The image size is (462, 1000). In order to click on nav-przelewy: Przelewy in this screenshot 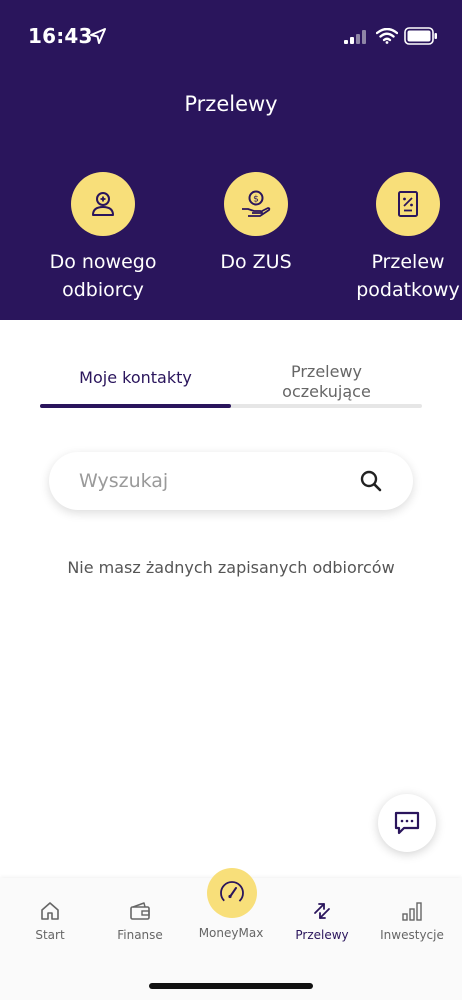, I will do `click(322, 917)`.